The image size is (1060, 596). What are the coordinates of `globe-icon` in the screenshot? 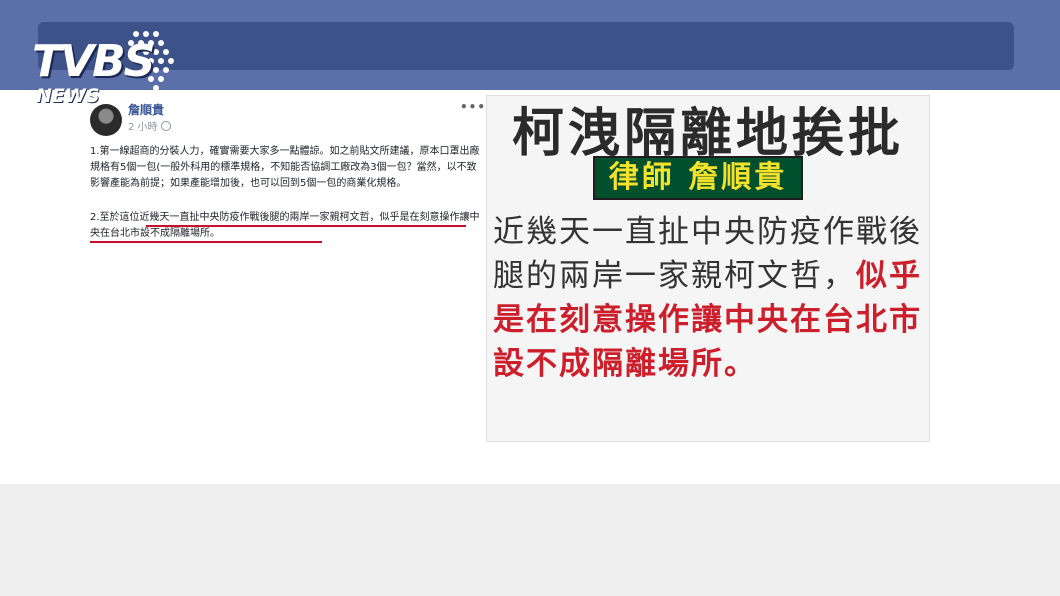 It's located at (165, 126).